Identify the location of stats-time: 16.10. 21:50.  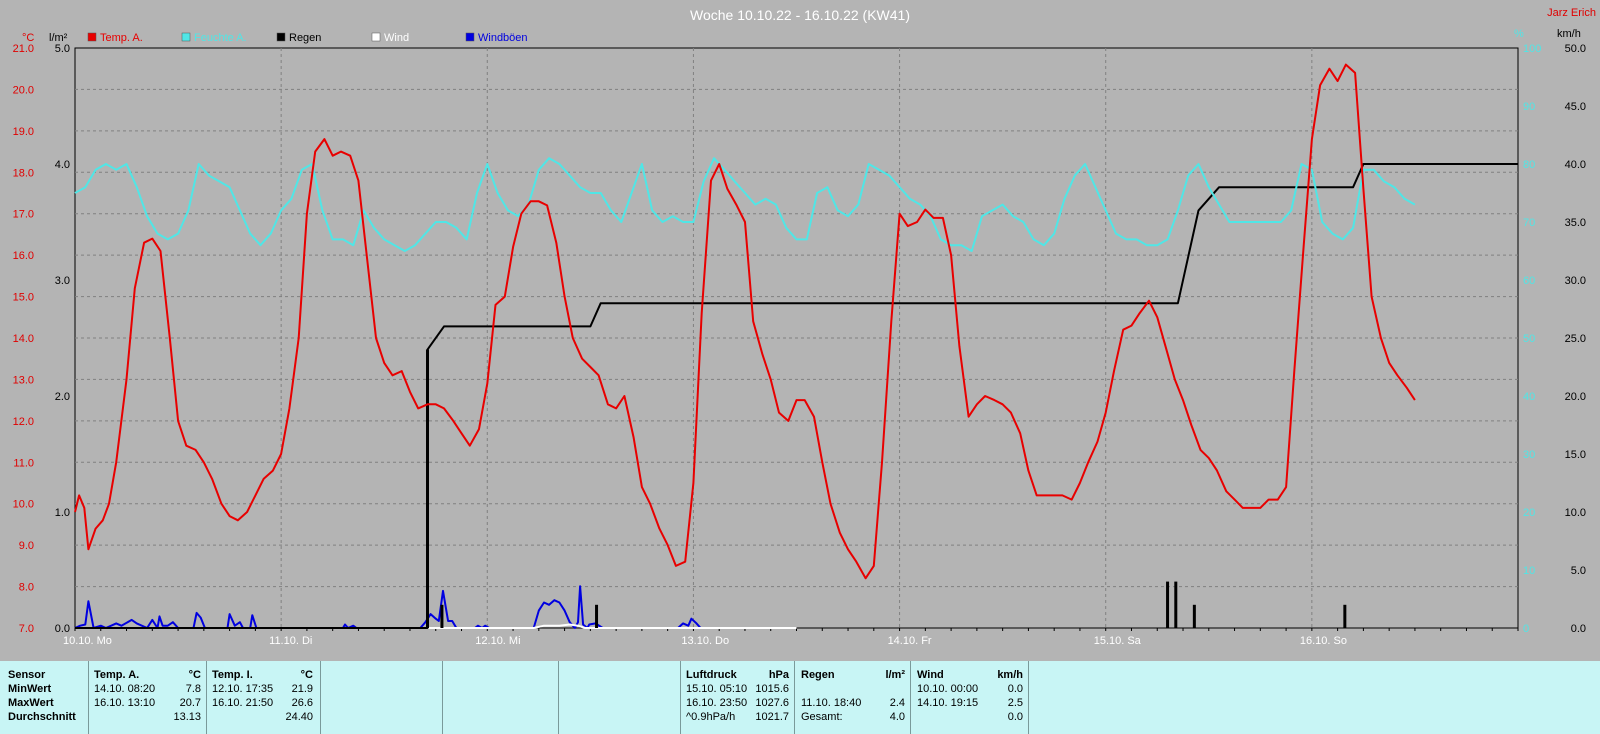
(243, 703).